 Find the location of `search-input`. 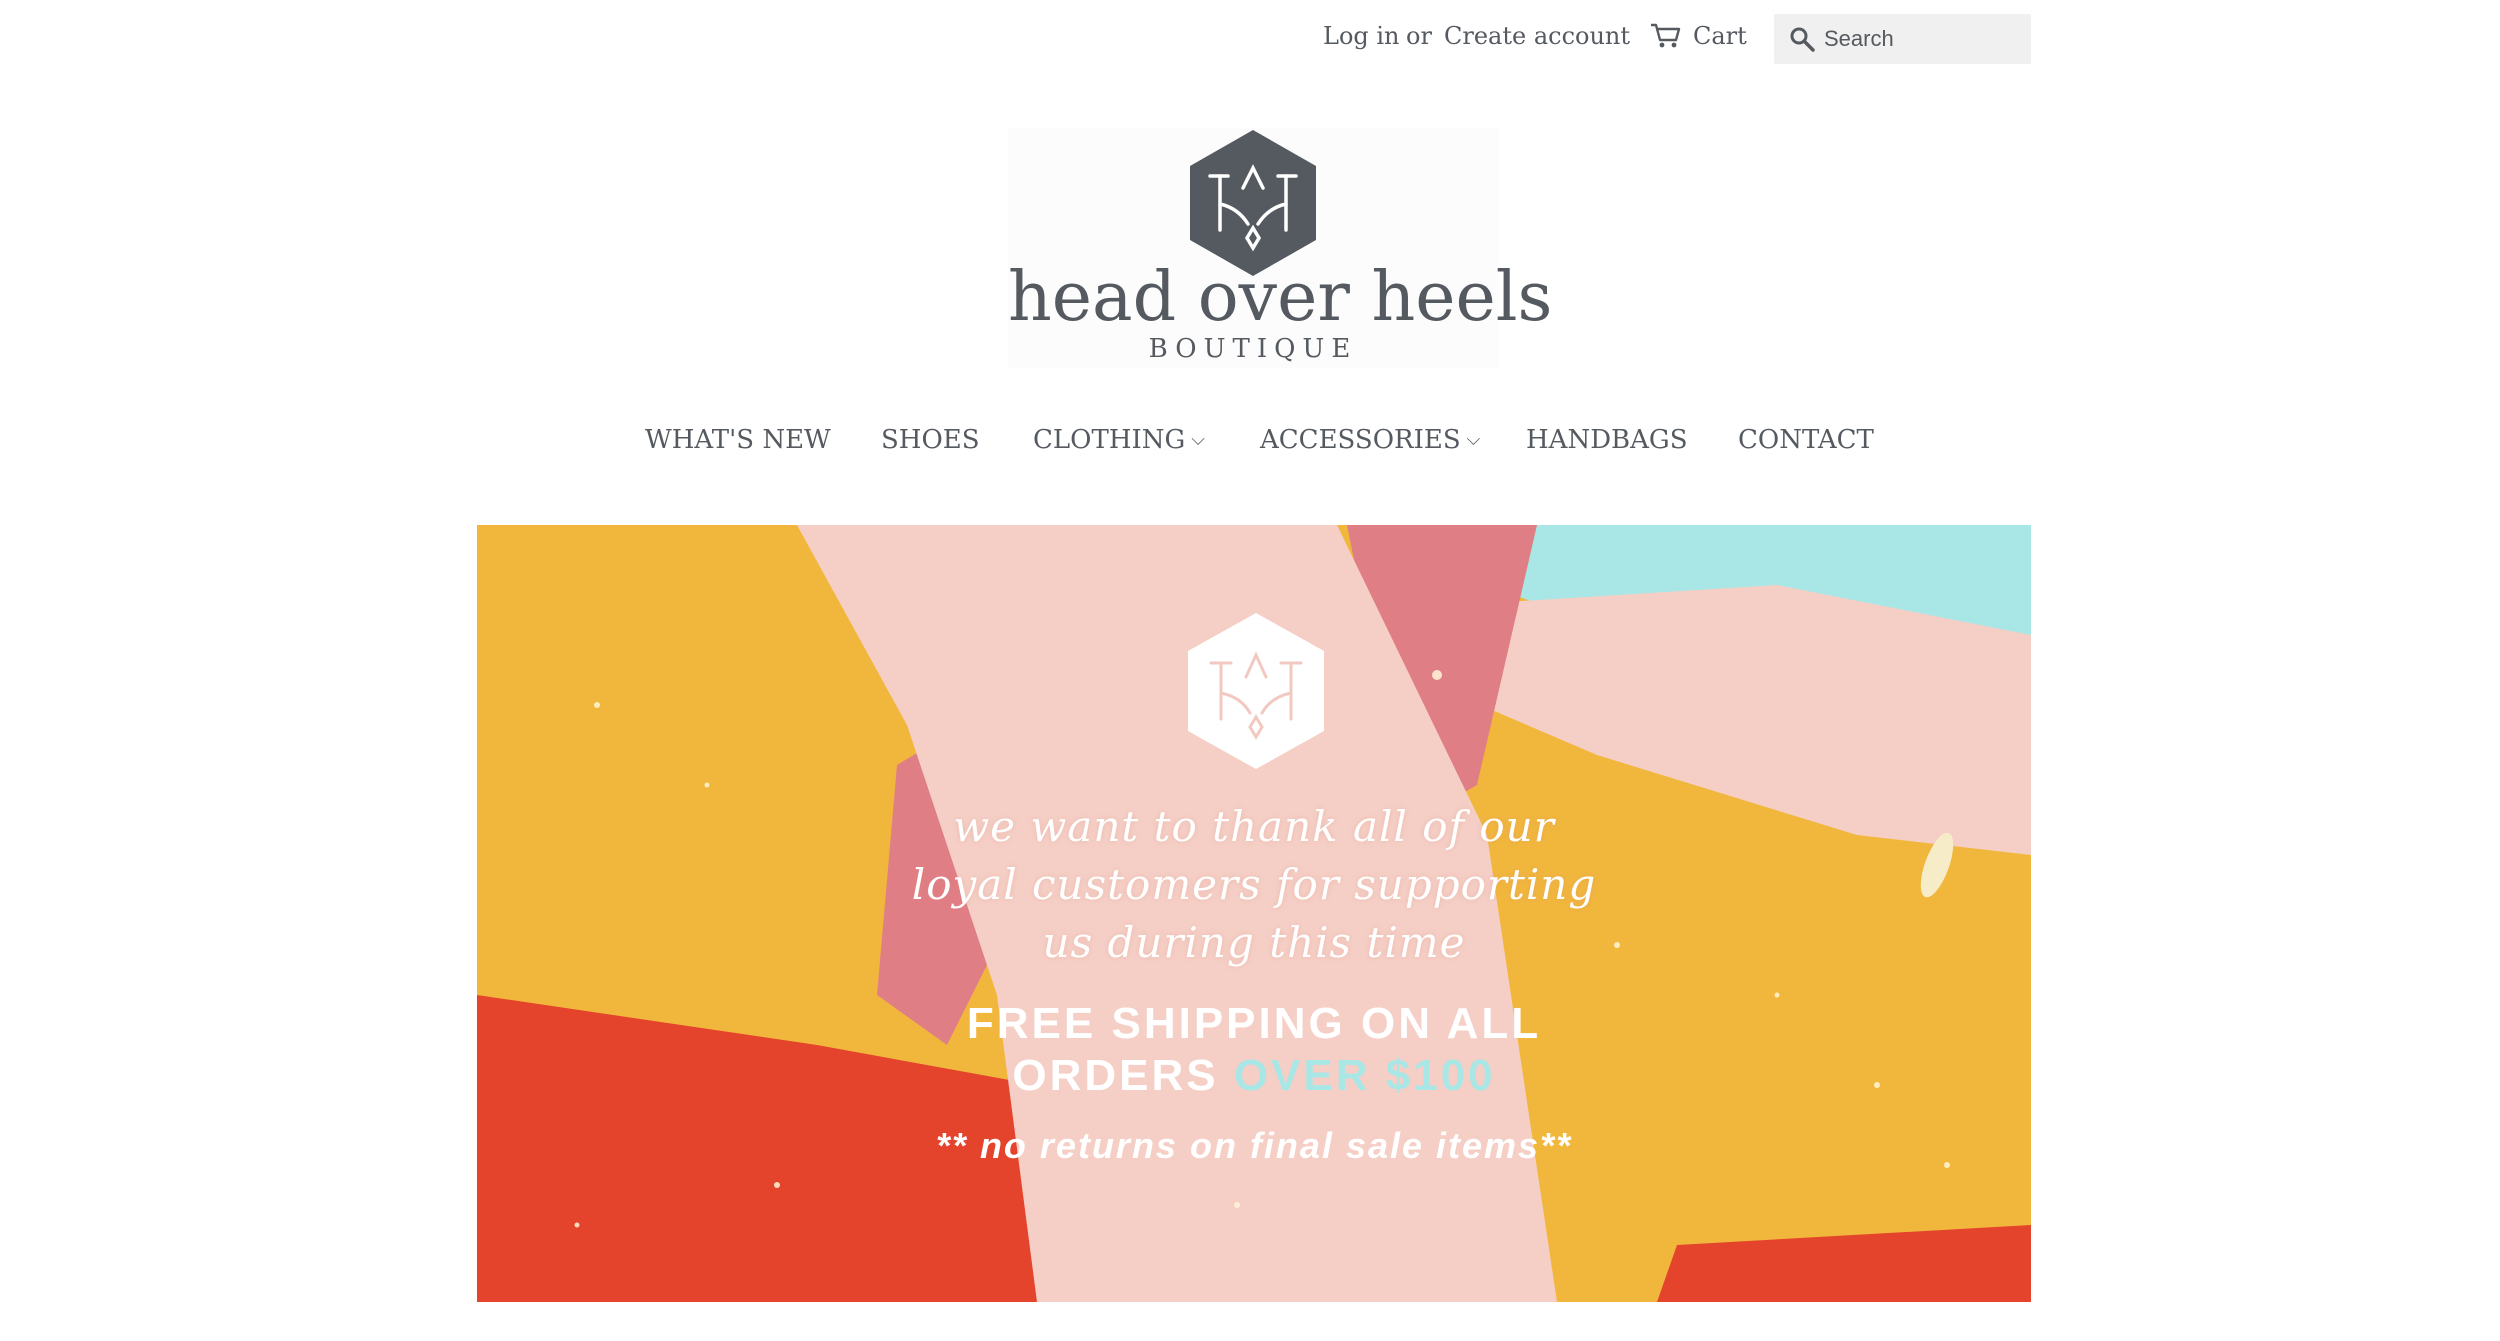

search-input is located at coordinates (1921, 39).